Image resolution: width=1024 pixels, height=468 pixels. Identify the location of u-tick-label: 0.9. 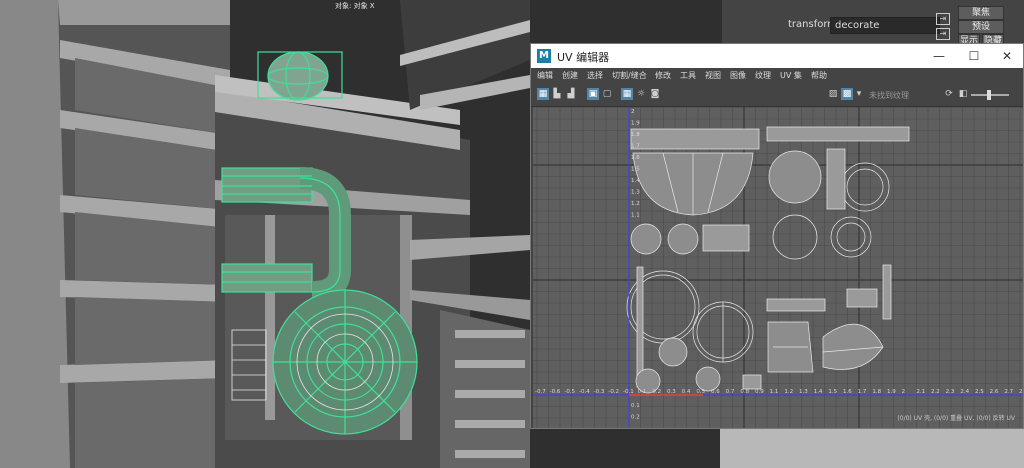
(759, 392).